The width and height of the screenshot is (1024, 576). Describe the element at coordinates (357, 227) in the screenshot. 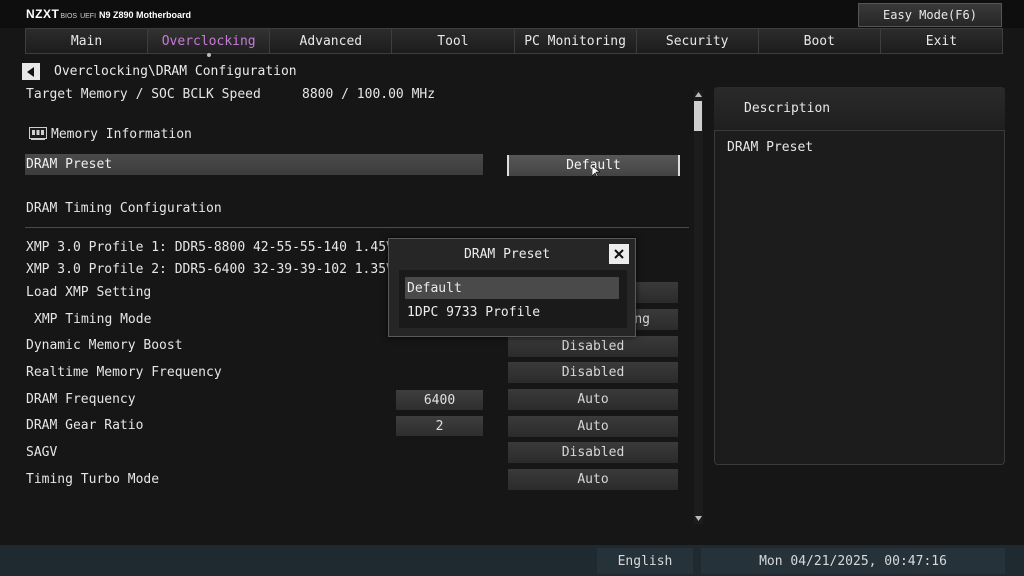

I see `section-divider` at that location.